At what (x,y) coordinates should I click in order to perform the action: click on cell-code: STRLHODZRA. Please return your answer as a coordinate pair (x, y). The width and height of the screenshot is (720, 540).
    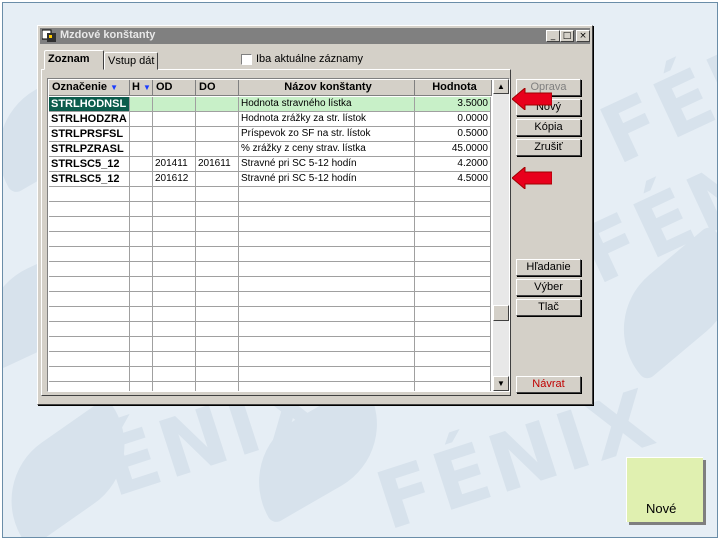
    Looking at the image, I should click on (89, 119).